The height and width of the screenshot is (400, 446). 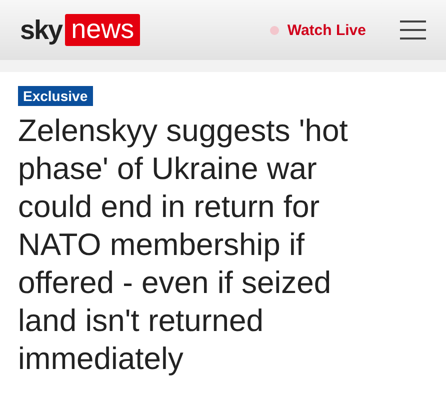 I want to click on logo-badge: news, so click(x=102, y=30).